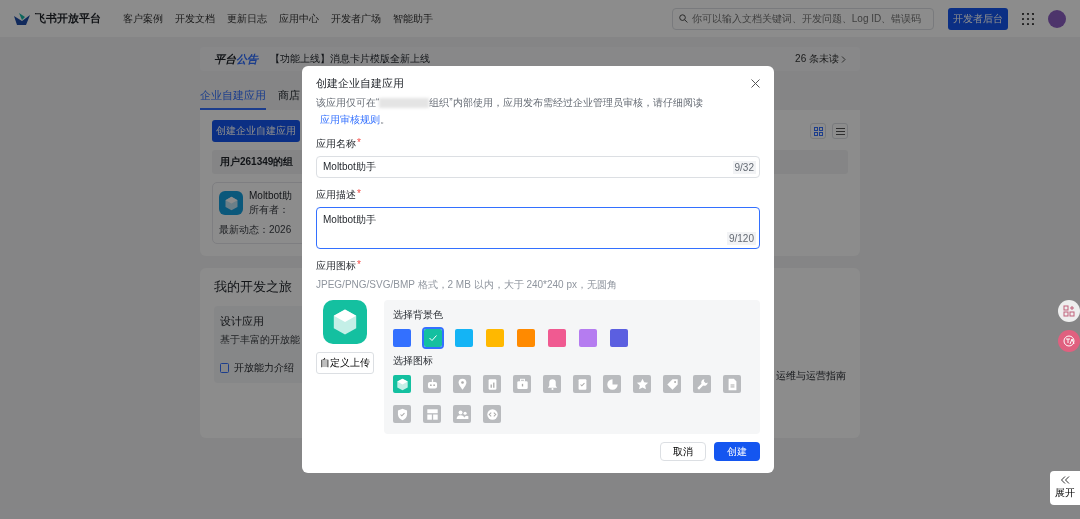  Describe the element at coordinates (269, 210) in the screenshot. I see `app-owner: 所有者：` at that location.